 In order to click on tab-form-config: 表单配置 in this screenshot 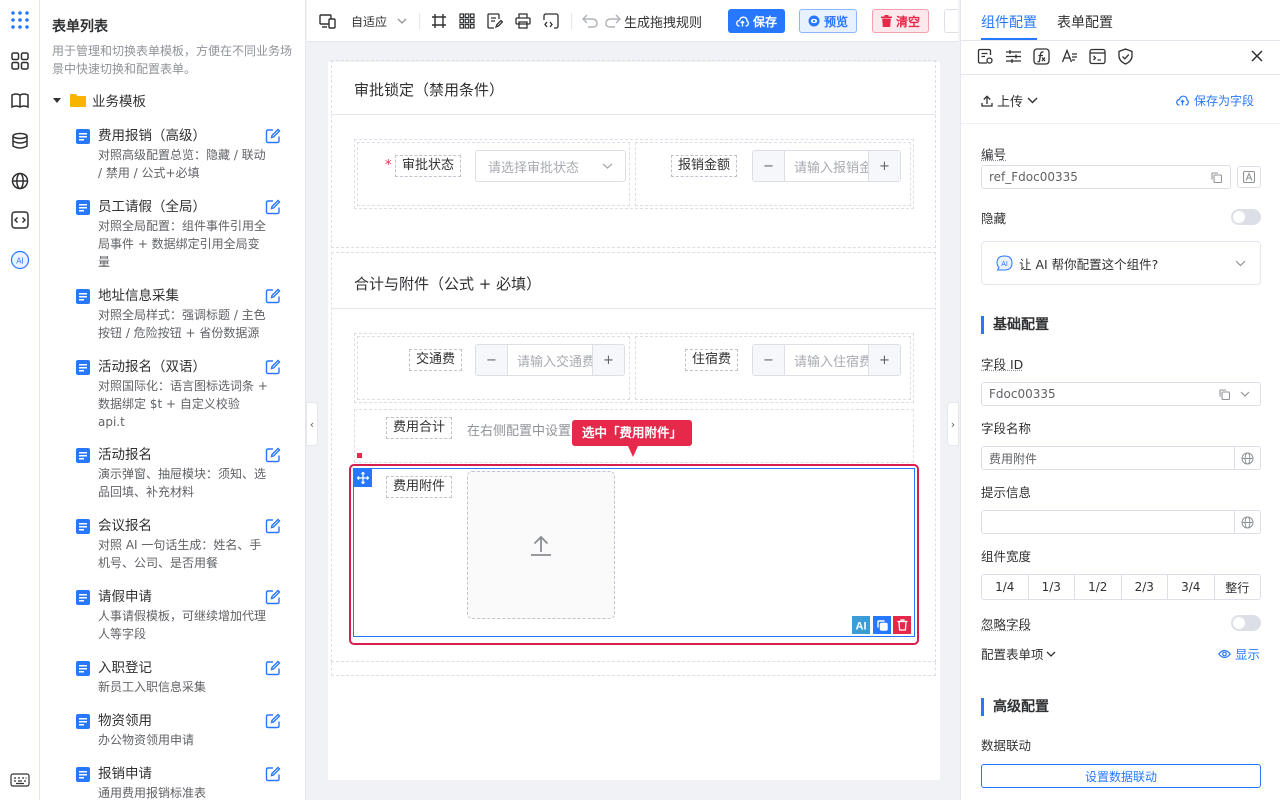, I will do `click(1085, 22)`.